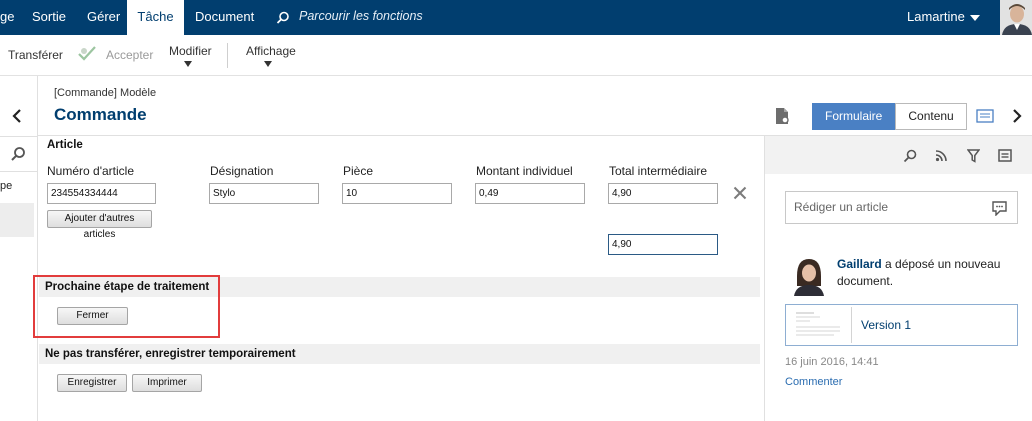  I want to click on nav-item-label: Sortie, so click(49, 16).